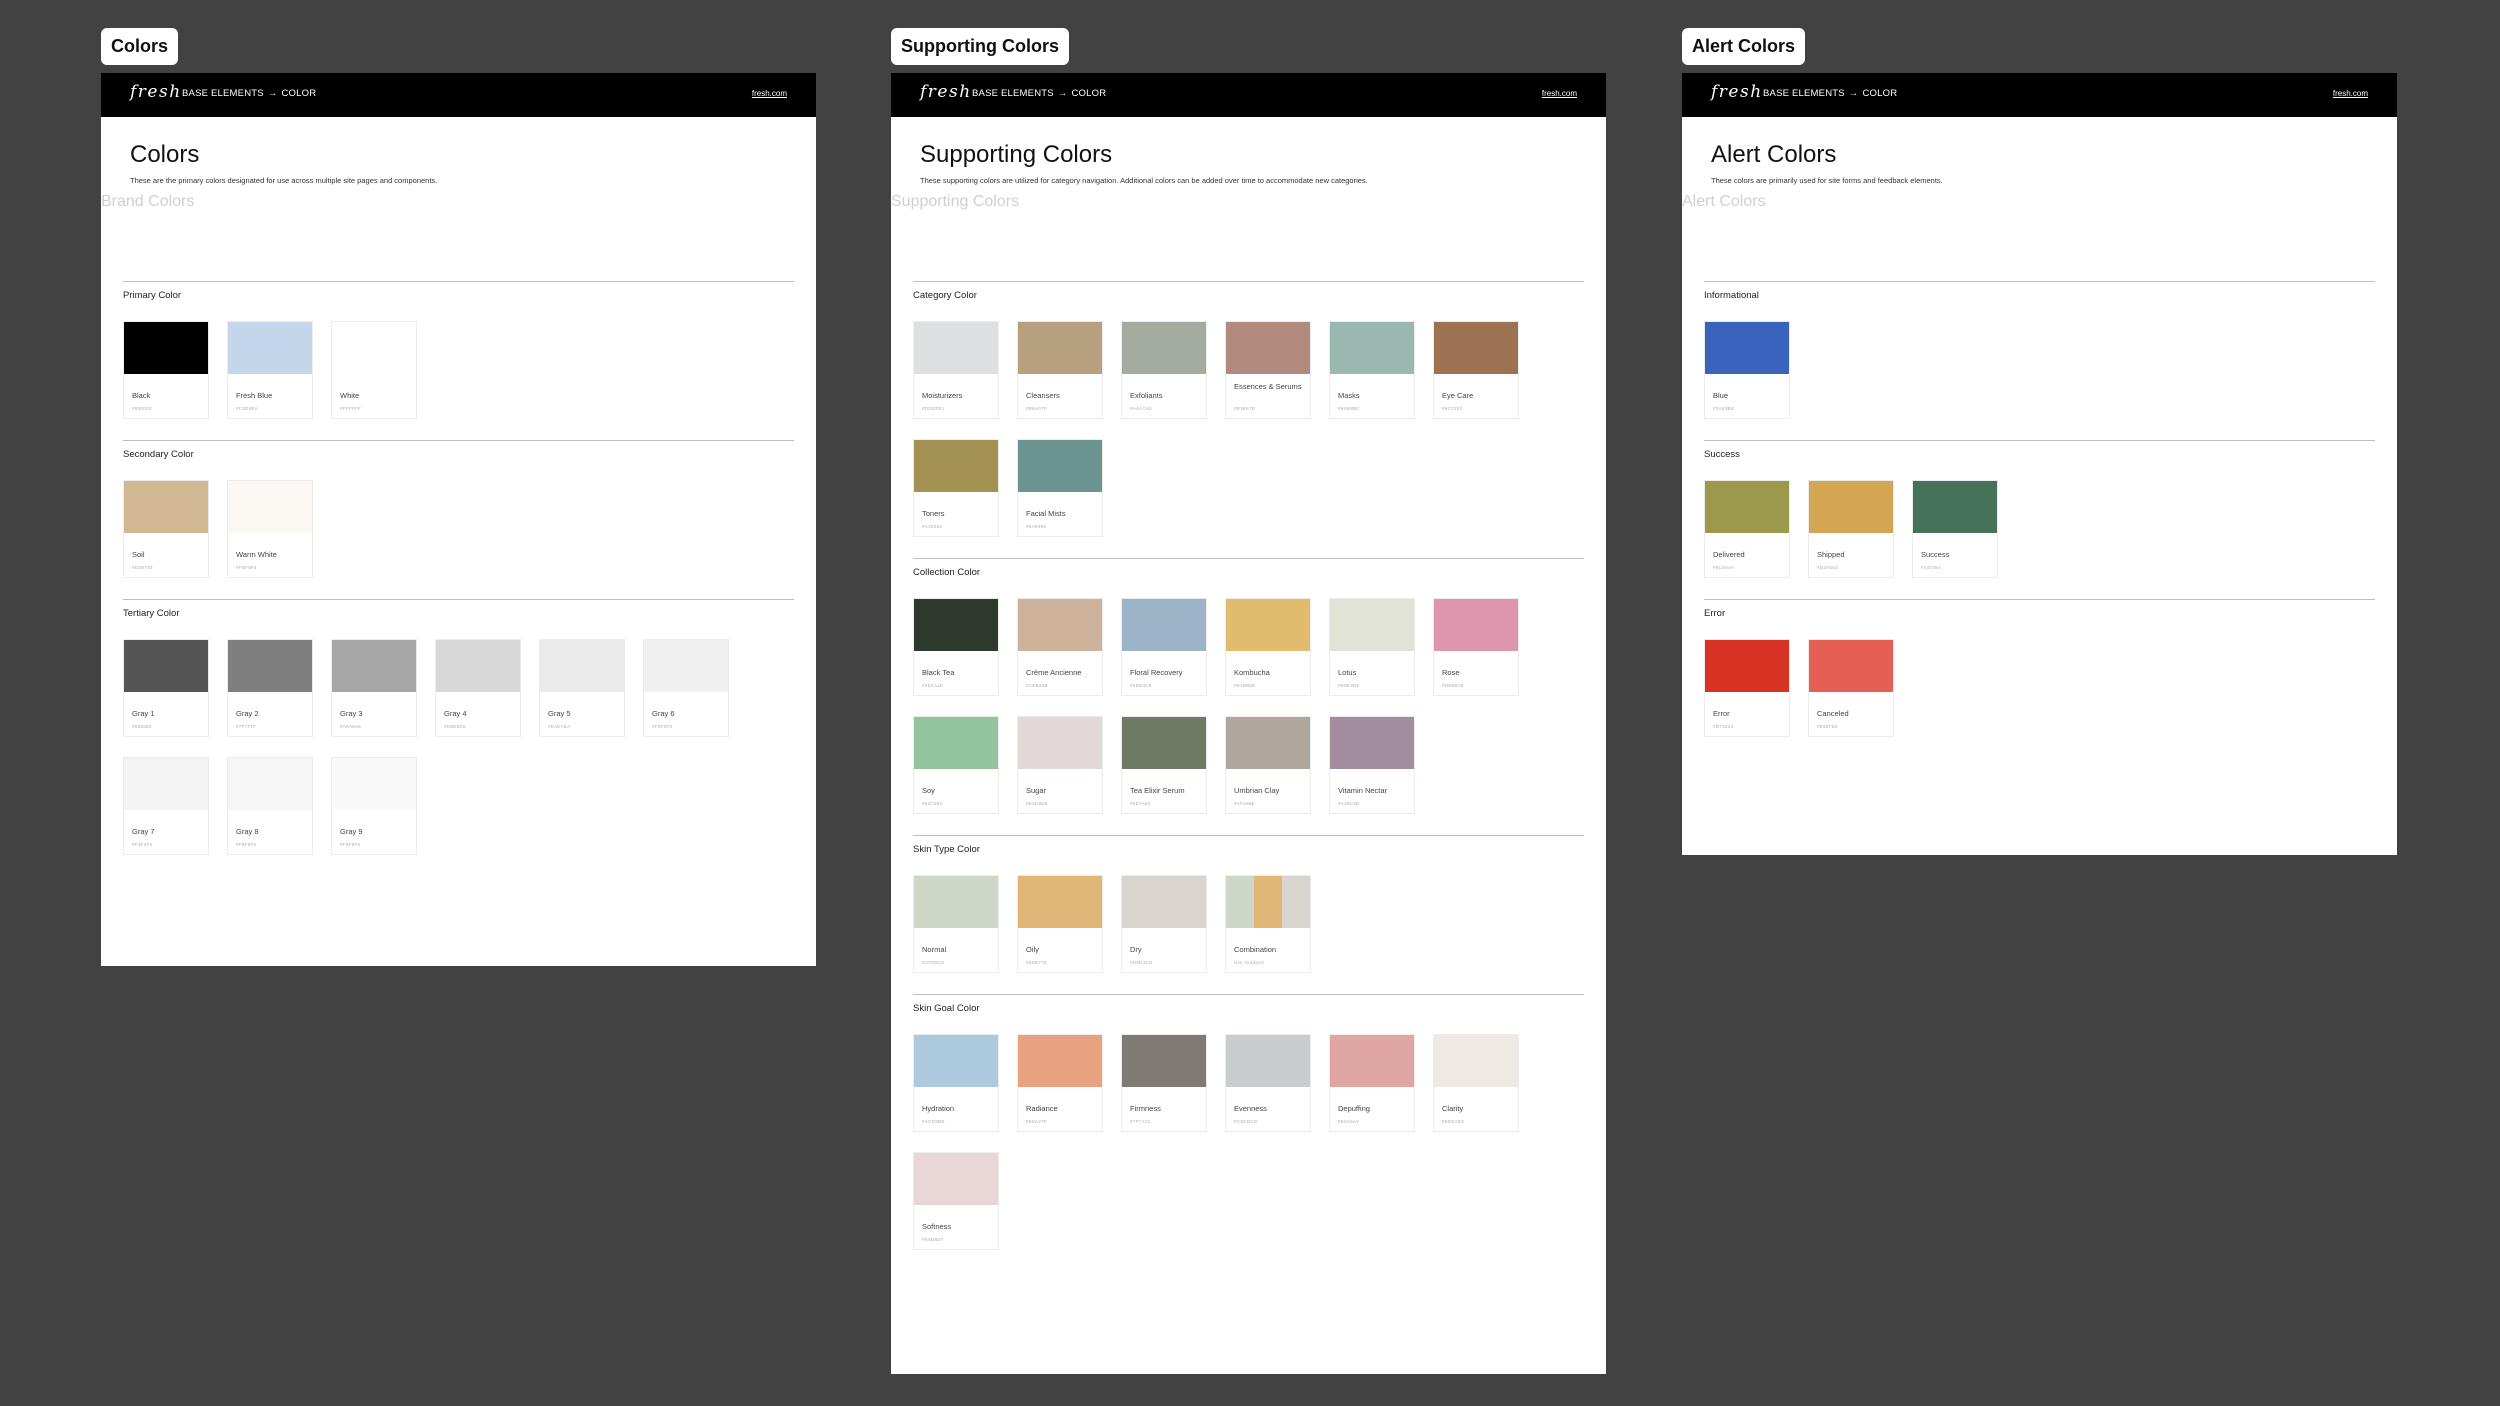  What do you see at coordinates (946, 1008) in the screenshot?
I see `section-title: Skin Goal Color` at bounding box center [946, 1008].